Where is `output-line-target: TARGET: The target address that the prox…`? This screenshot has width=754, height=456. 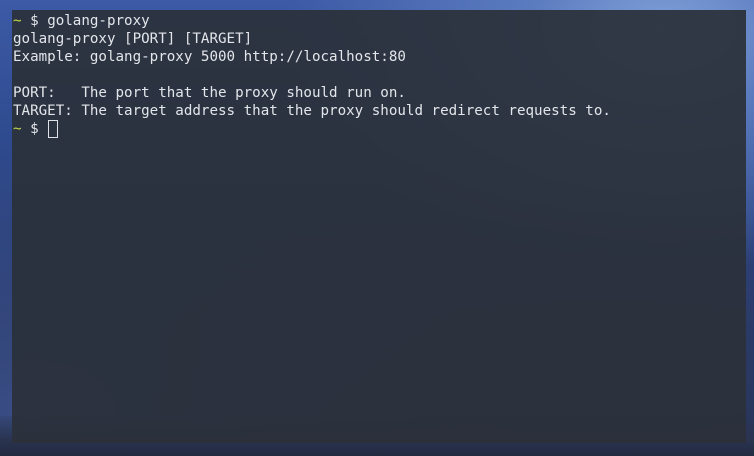
output-line-target: TARGET: The target address that the prox… is located at coordinates (312, 111).